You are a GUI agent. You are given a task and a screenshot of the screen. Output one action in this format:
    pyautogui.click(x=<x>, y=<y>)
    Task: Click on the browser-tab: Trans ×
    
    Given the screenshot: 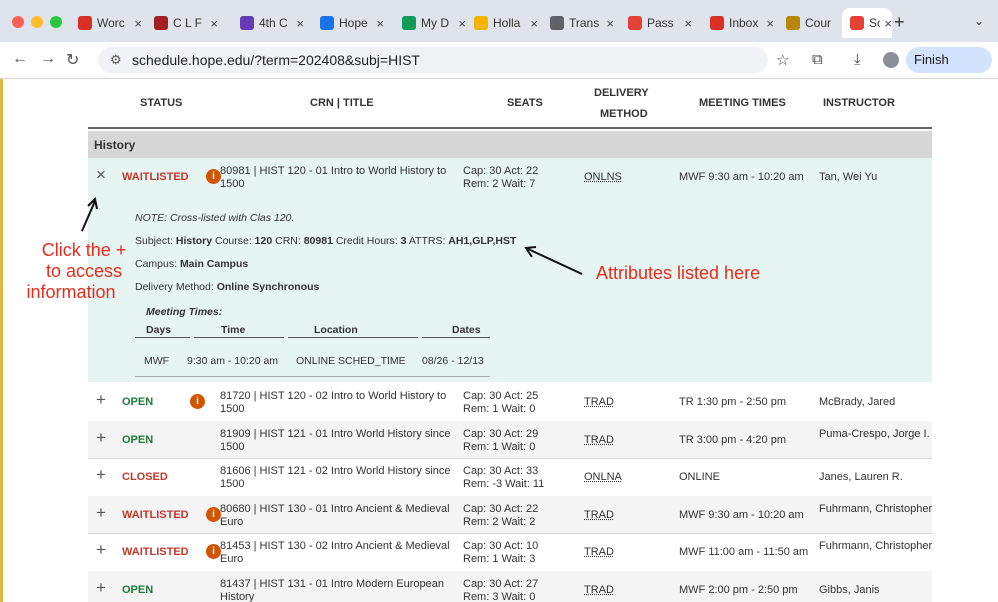 What is the action you would take?
    pyautogui.click(x=578, y=23)
    